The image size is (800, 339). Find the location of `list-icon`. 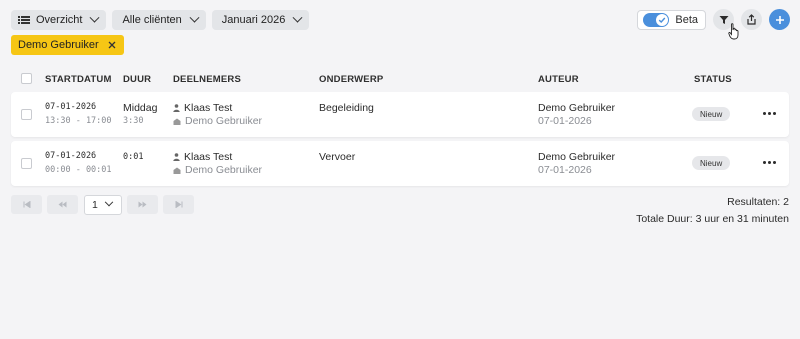

list-icon is located at coordinates (24, 20).